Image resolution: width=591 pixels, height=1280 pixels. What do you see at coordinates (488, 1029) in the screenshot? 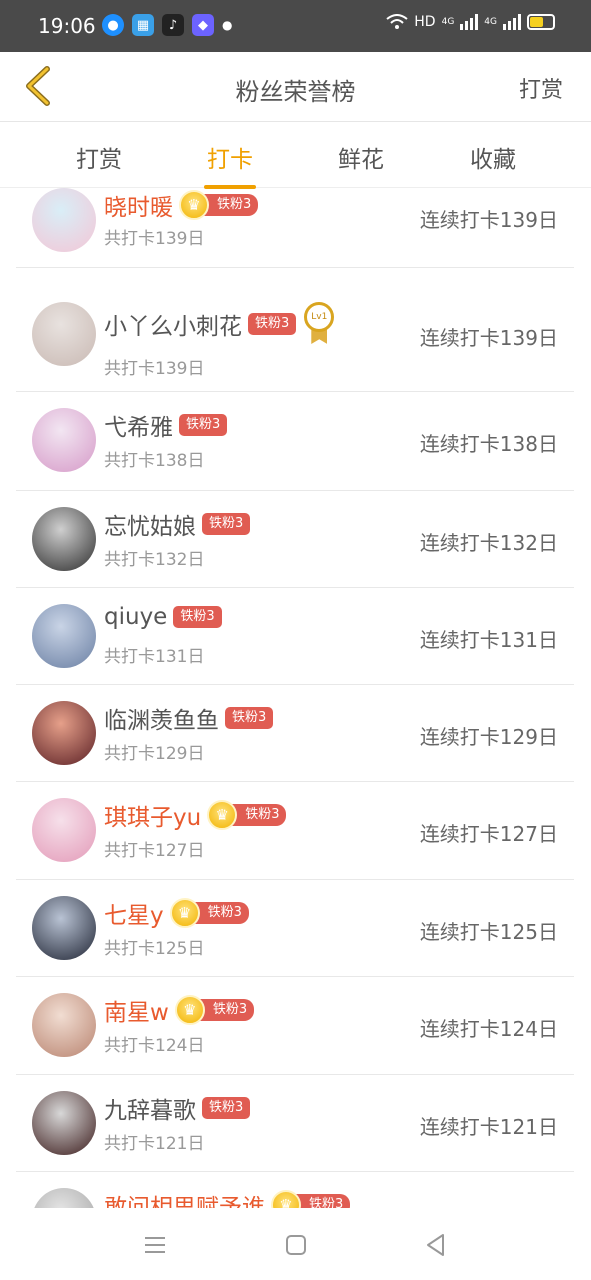
I see `streak-days: 连续打卡124日` at bounding box center [488, 1029].